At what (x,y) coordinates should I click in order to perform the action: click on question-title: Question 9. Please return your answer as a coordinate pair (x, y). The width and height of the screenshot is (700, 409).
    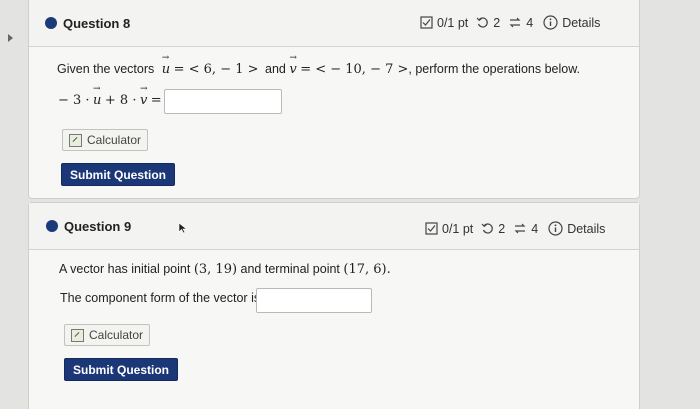
    Looking at the image, I should click on (98, 226).